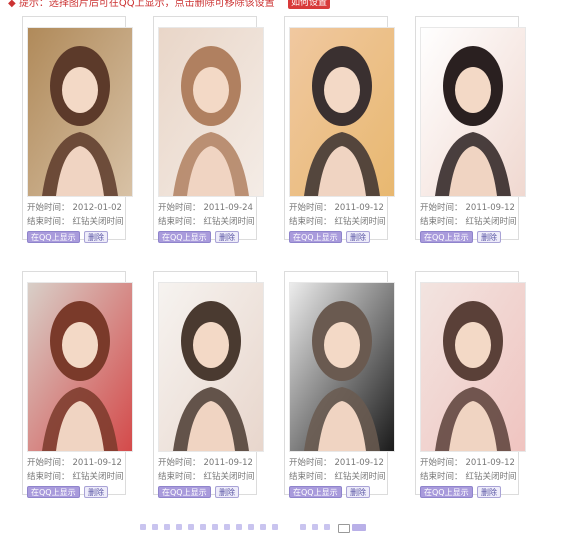 The width and height of the screenshot is (574, 533). What do you see at coordinates (473, 112) in the screenshot?
I see `photo-girl-dark-hair` at bounding box center [473, 112].